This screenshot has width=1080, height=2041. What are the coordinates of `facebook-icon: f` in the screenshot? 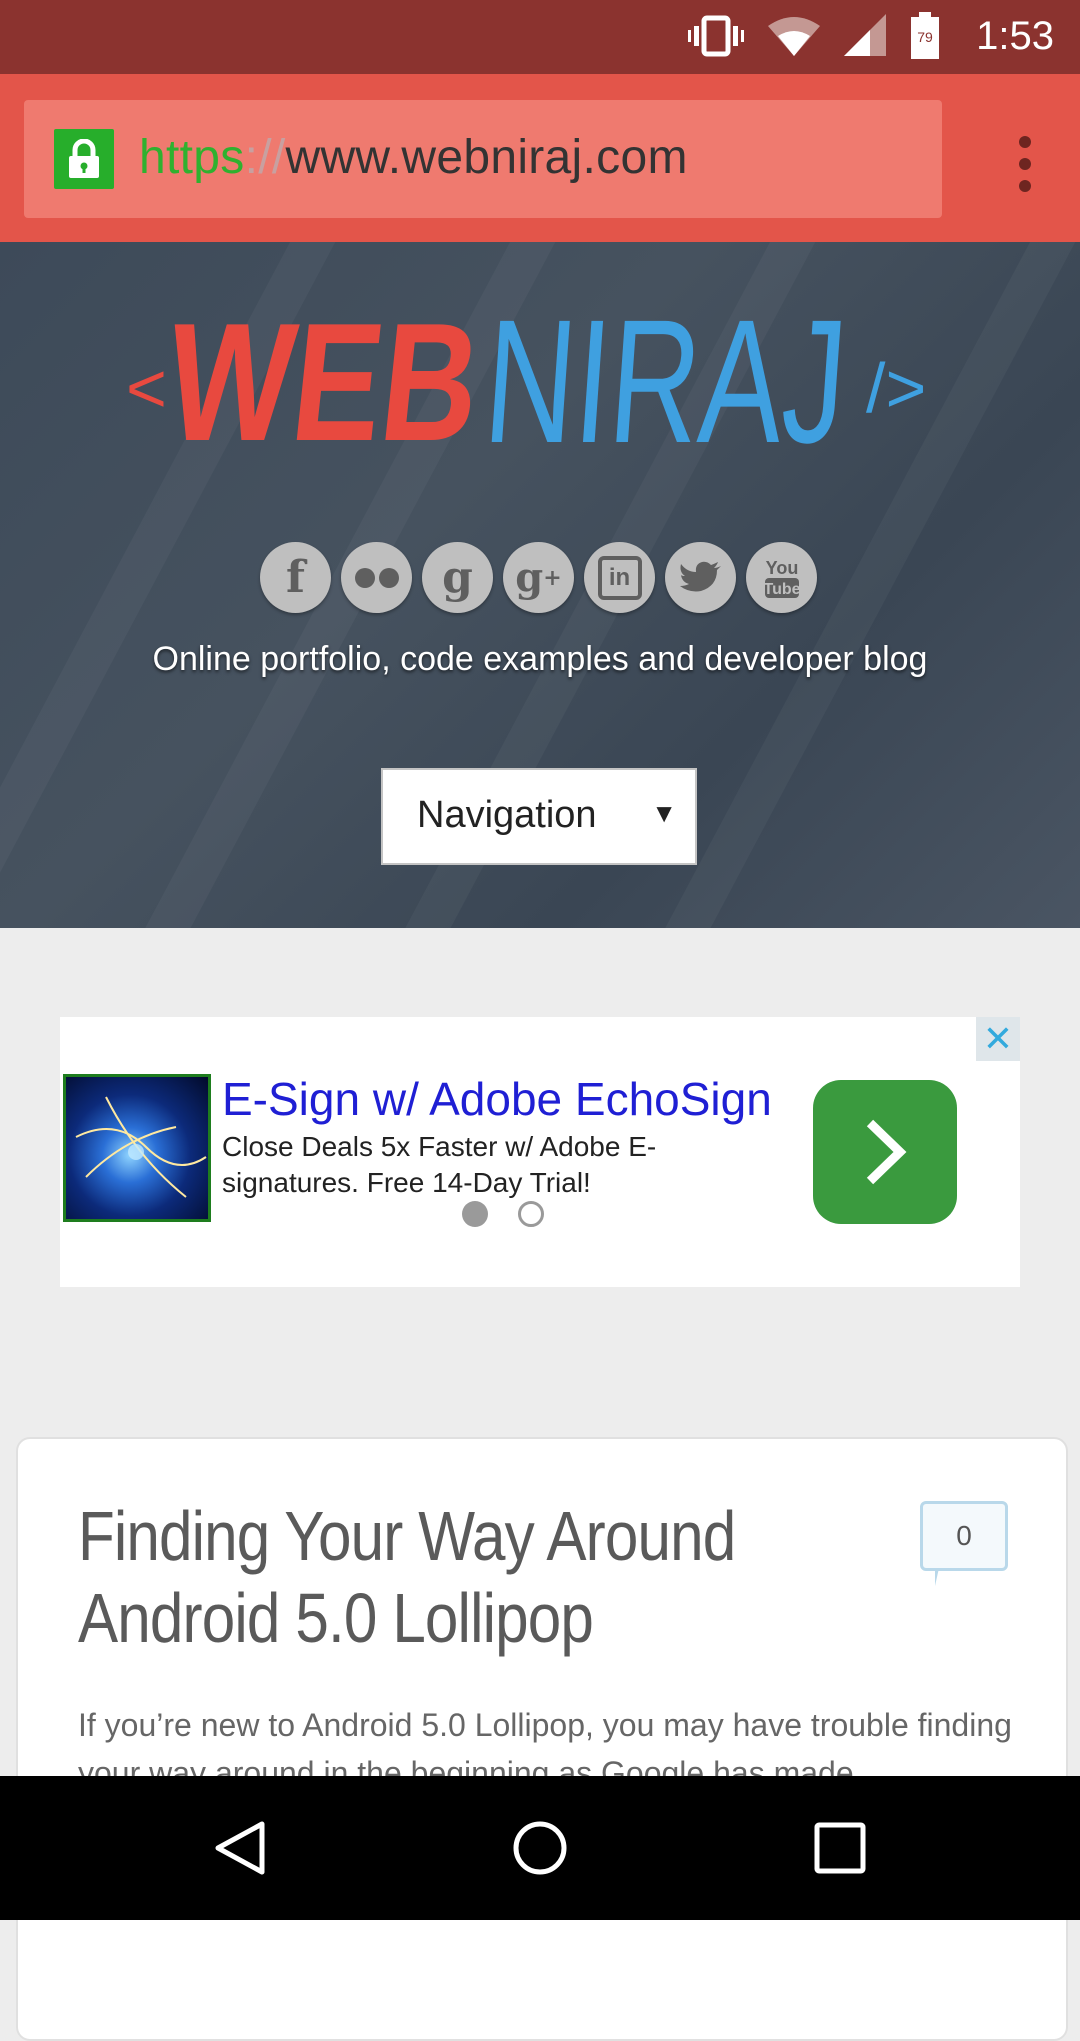 It's located at (295, 577).